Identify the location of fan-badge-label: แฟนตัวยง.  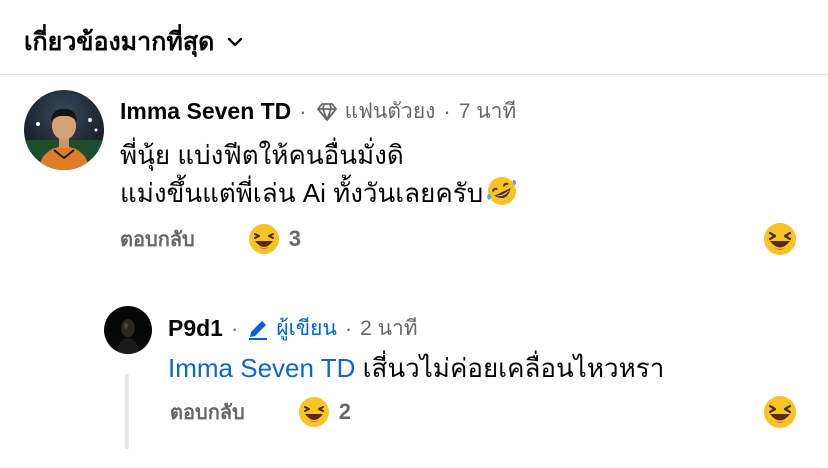
(390, 111).